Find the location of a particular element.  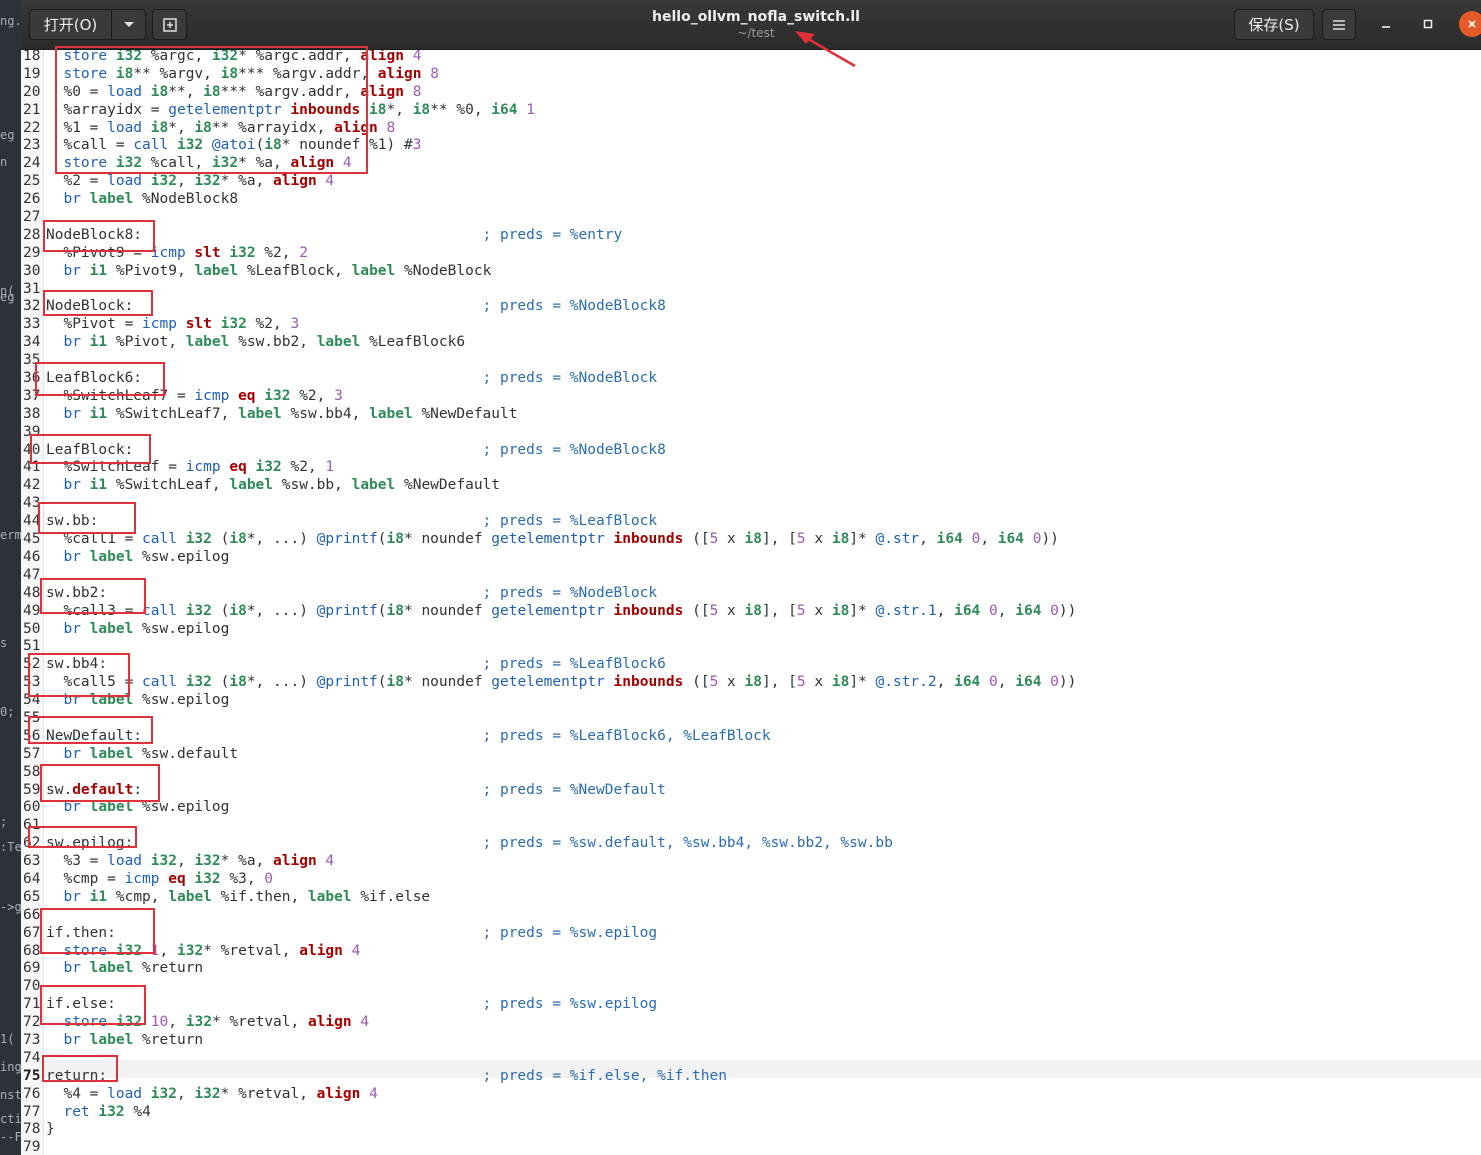

background-text-fragment: ; is located at coordinates (4, 822).